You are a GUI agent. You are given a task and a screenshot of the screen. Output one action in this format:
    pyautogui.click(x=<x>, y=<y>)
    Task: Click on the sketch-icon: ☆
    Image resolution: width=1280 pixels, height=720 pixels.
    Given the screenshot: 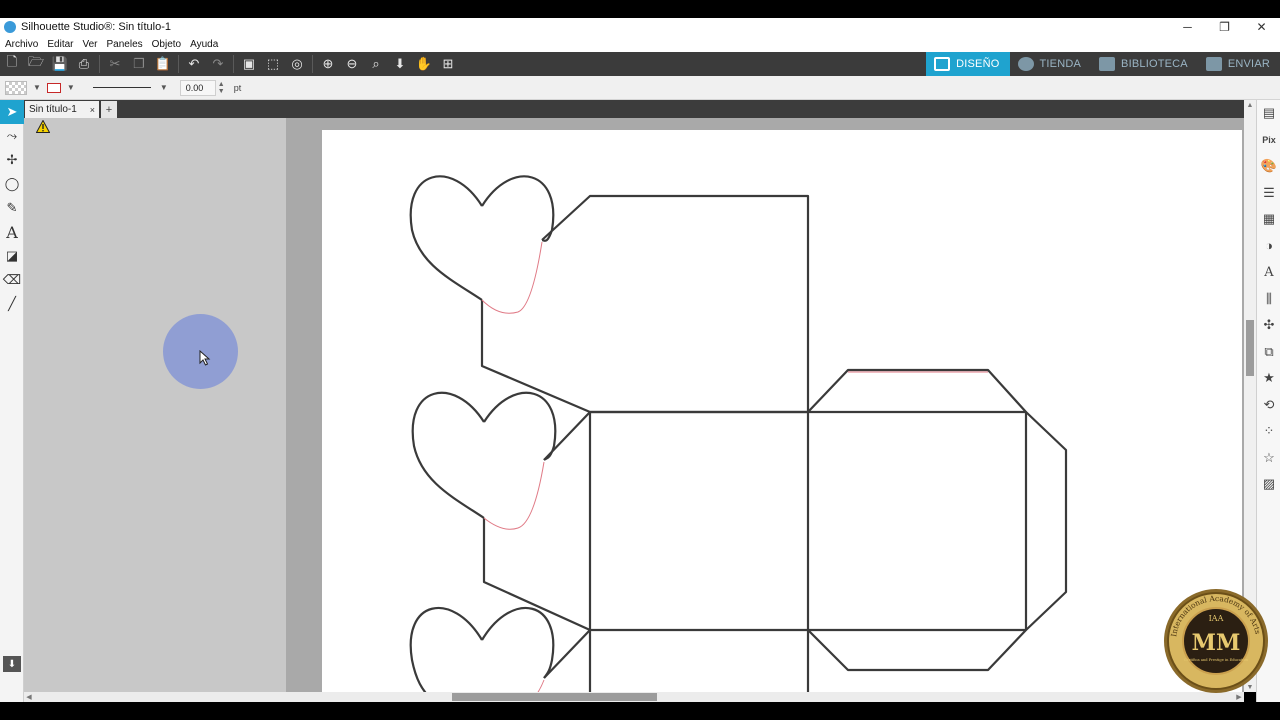 What is the action you would take?
    pyautogui.click(x=1268, y=458)
    